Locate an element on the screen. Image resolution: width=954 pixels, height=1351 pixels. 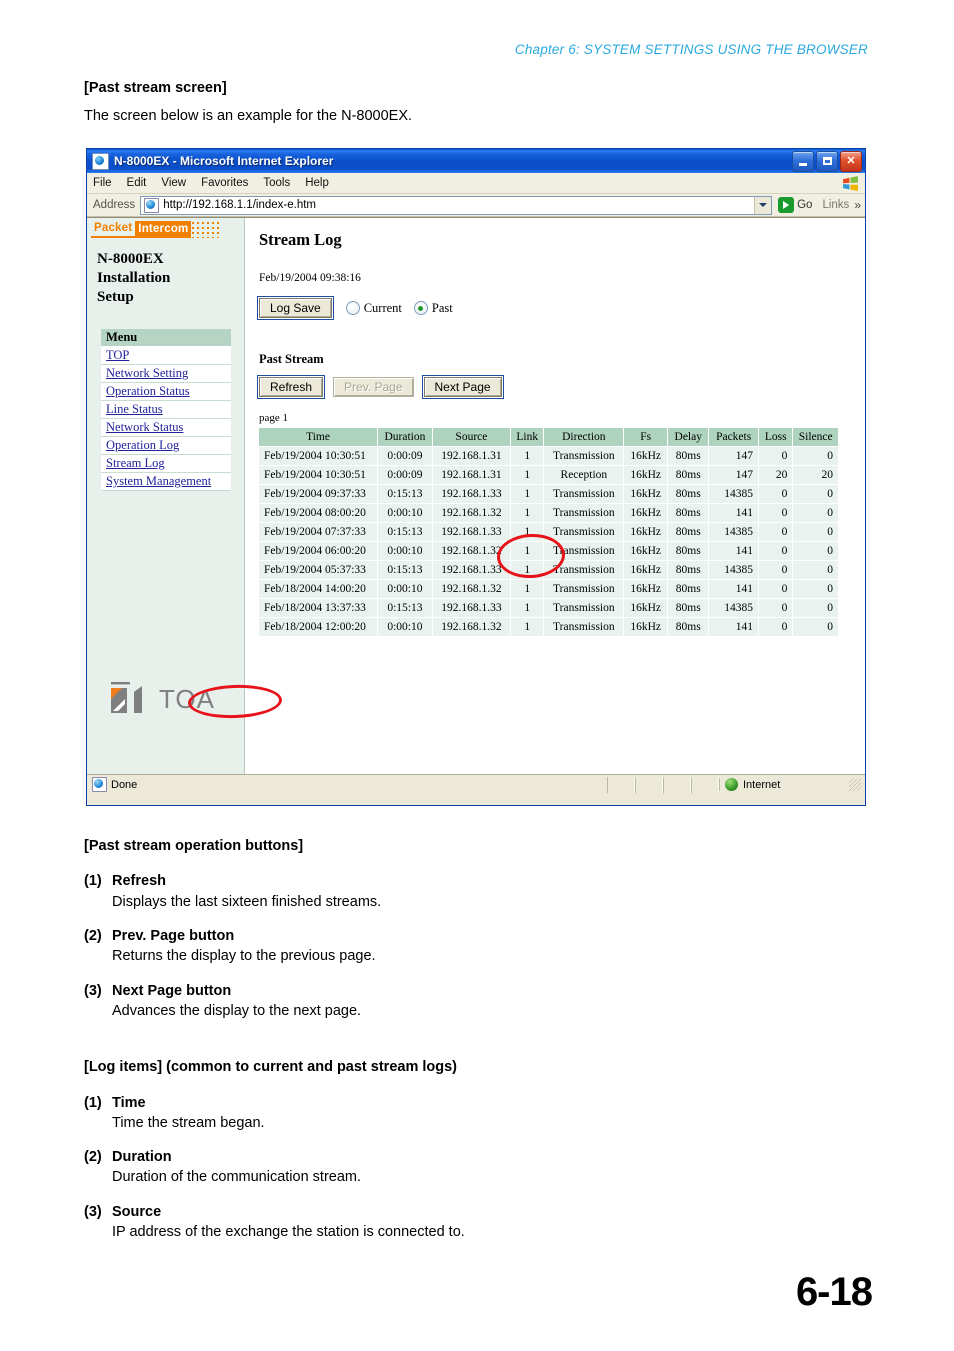
close-icon: ✕ is located at coordinates (851, 161).